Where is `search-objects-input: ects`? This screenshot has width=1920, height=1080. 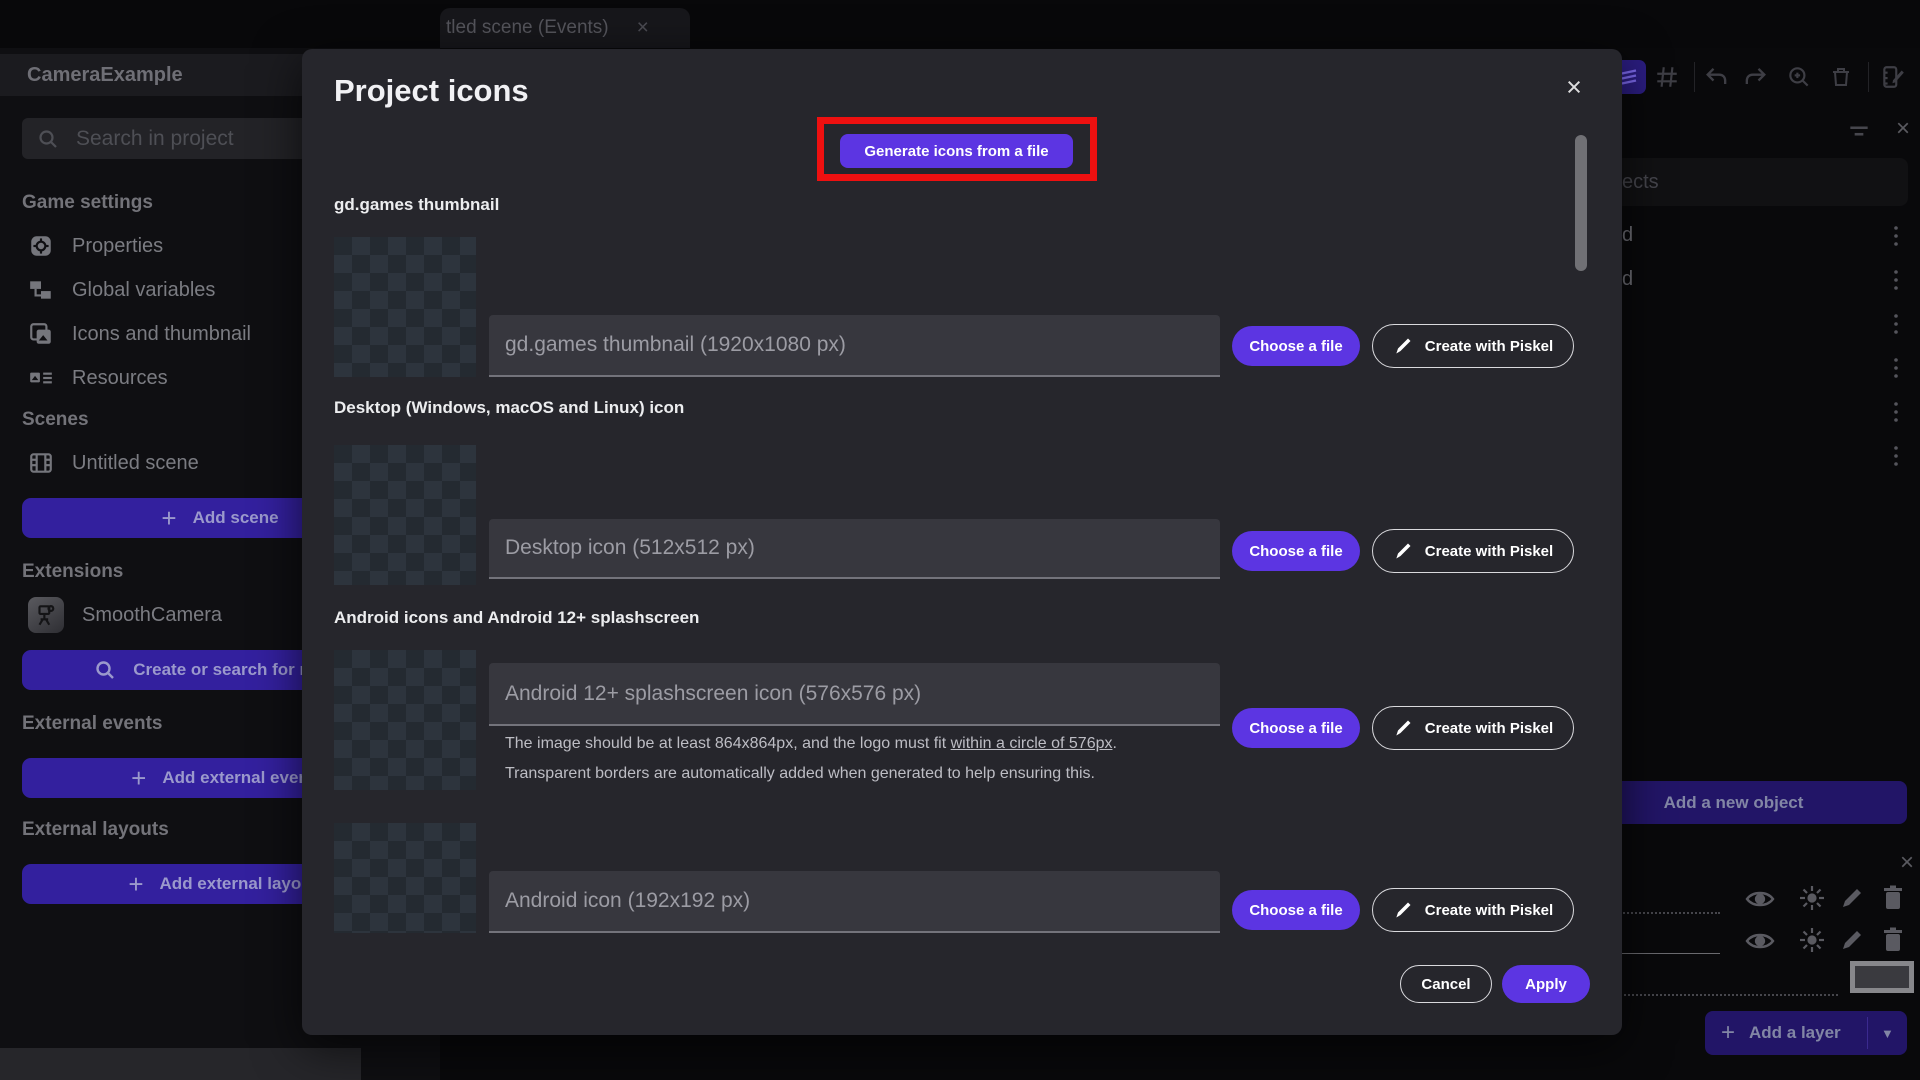
search-objects-input: ects is located at coordinates (1750, 182).